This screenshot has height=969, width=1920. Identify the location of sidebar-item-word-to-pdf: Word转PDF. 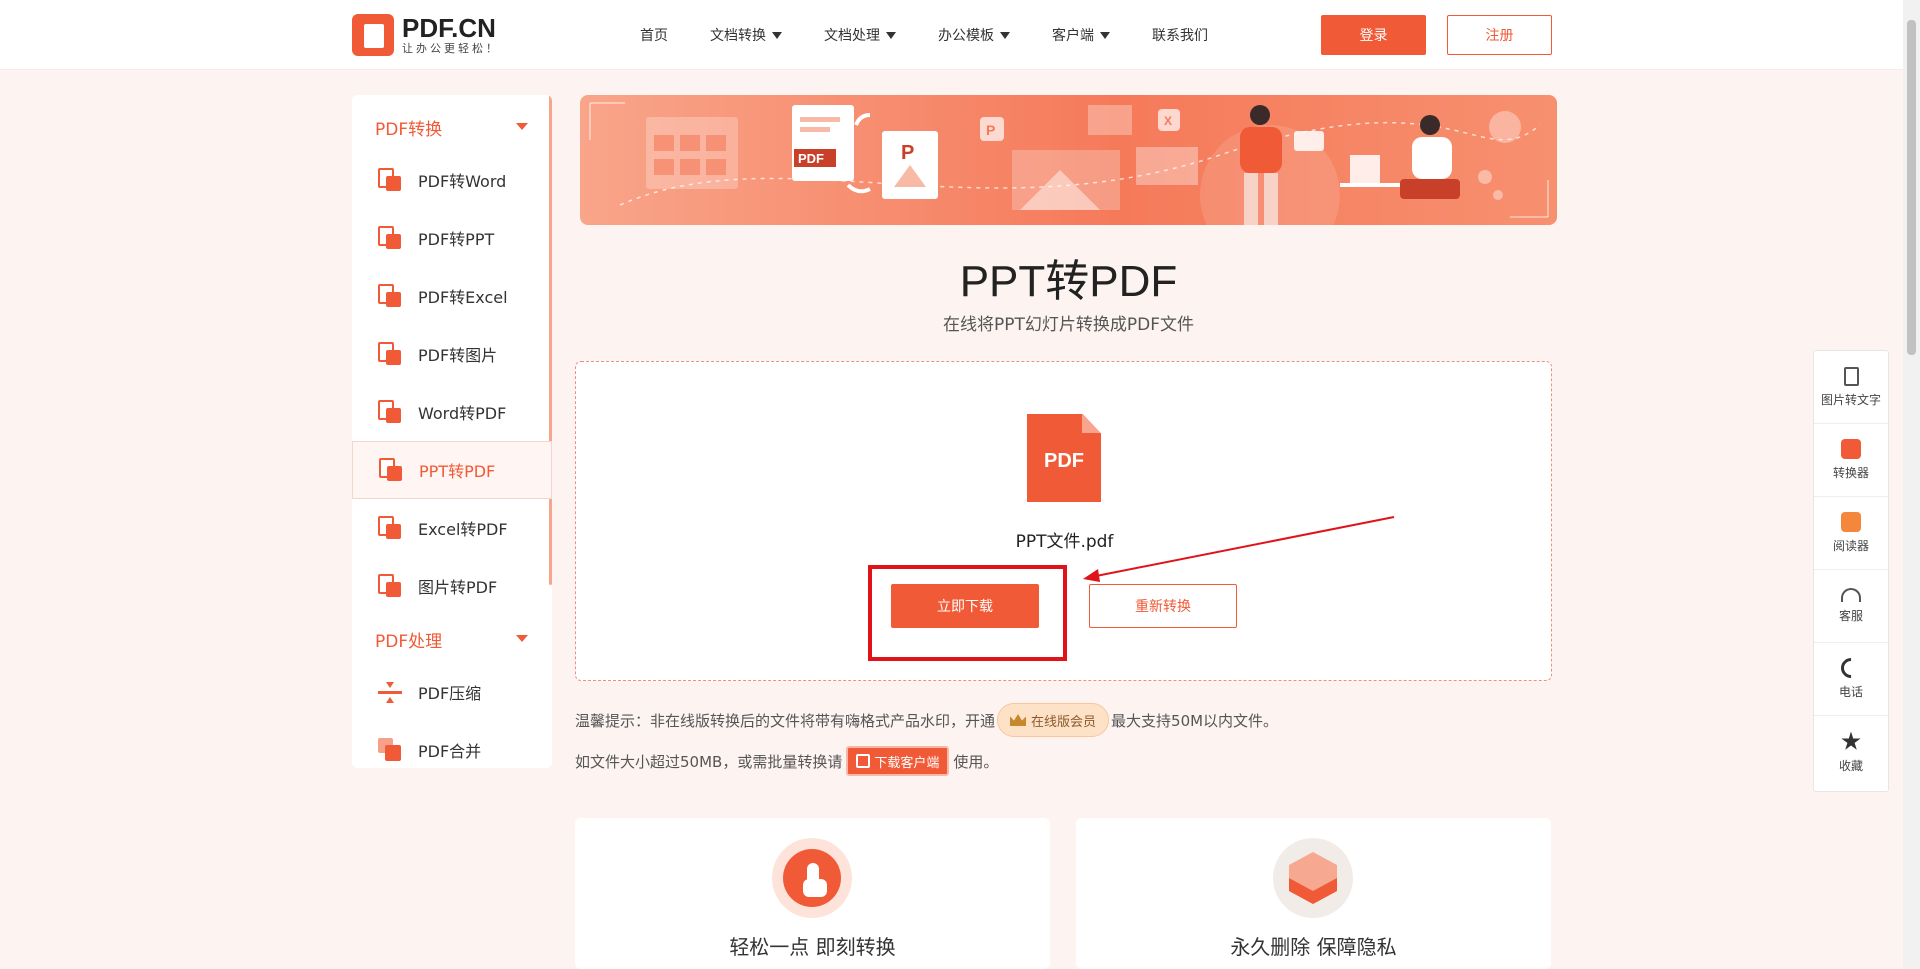
(452, 412).